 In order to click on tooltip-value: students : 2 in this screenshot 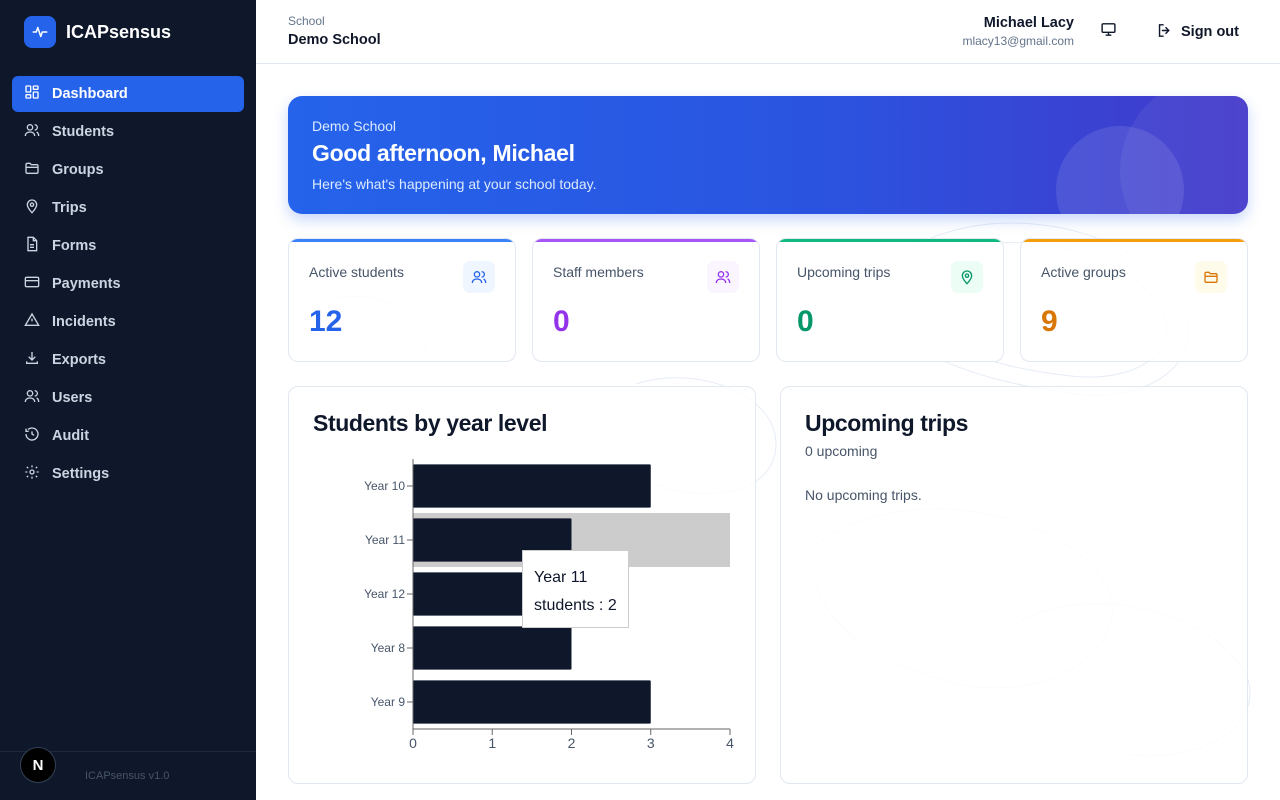, I will do `click(575, 605)`.